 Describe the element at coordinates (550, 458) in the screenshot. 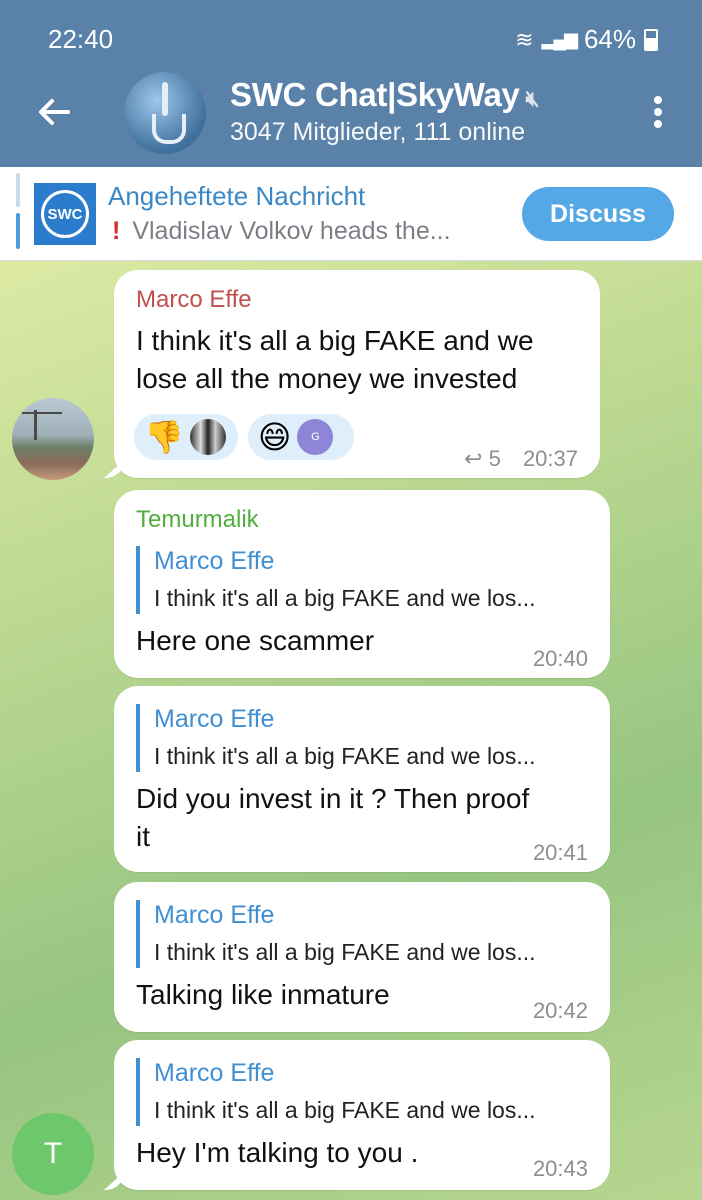

I see `message-time: 20:37` at that location.